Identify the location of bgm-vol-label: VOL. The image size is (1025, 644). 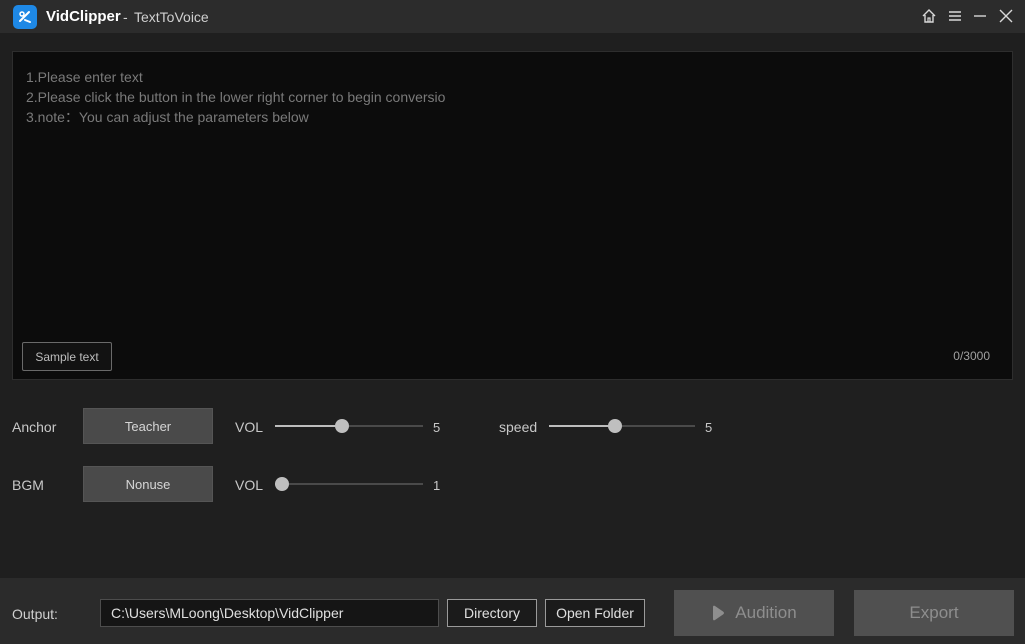
(249, 485).